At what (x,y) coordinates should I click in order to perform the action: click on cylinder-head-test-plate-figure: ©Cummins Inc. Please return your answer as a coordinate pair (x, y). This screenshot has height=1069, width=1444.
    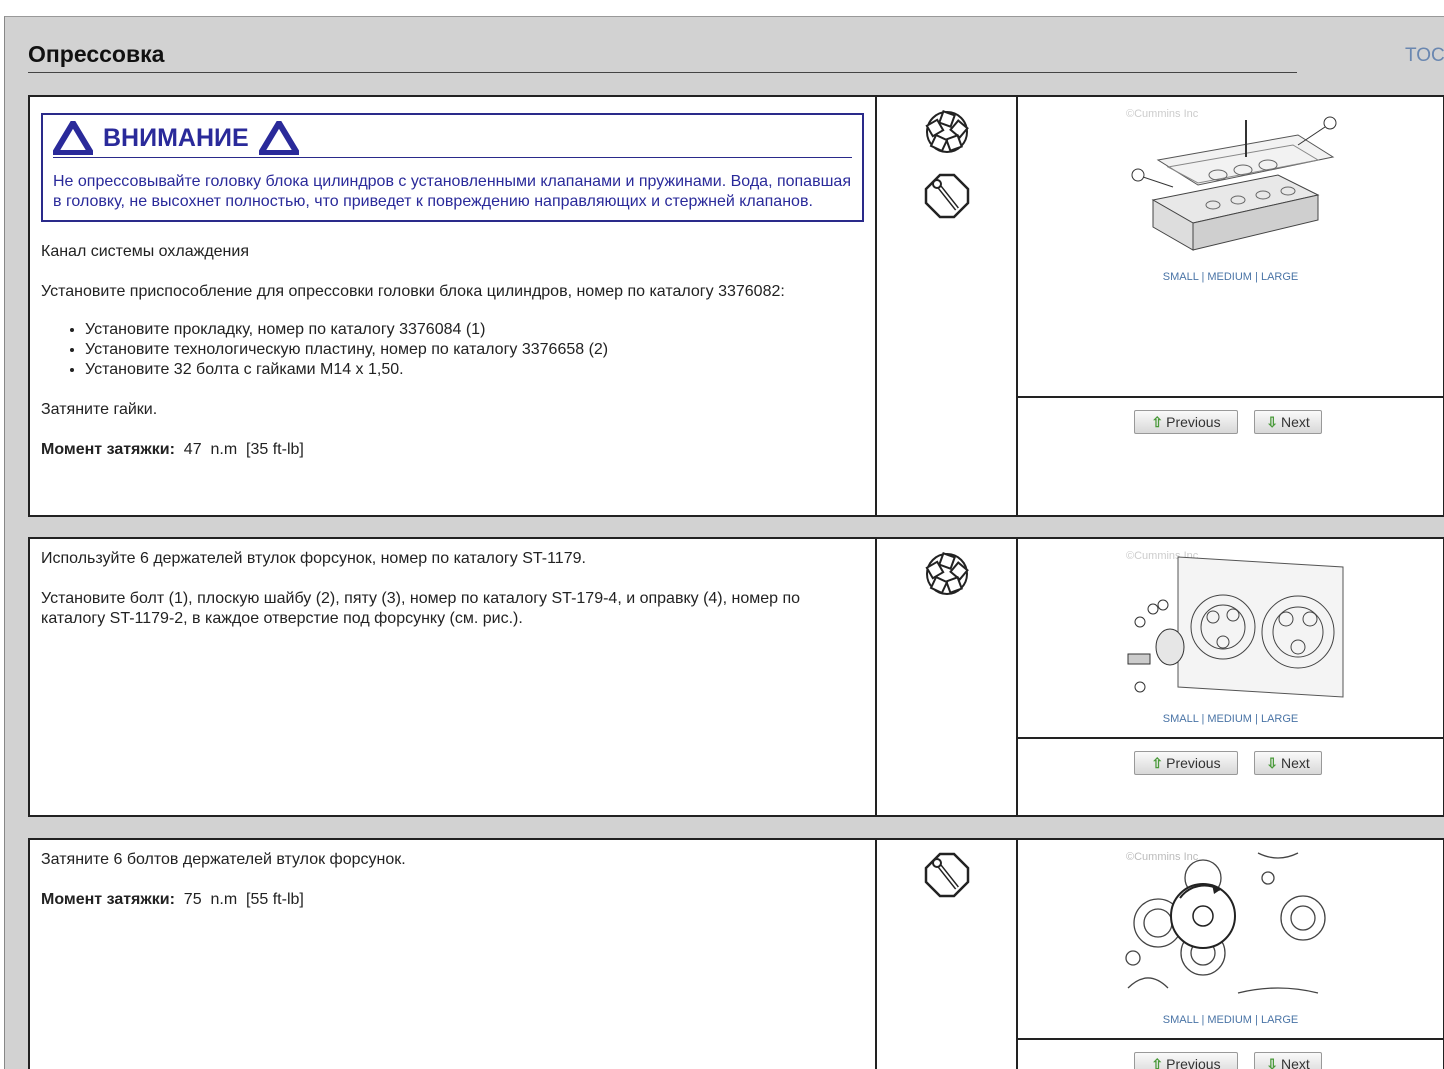
    Looking at the image, I should click on (1231, 179).